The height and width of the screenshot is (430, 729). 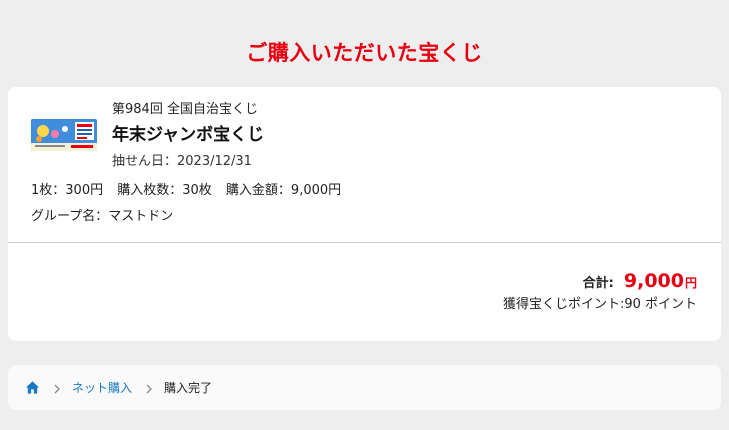 I want to click on purchase-details: 1枚：300円 購入枚数：30枚 購入金額：9,000円, so click(x=191, y=191).